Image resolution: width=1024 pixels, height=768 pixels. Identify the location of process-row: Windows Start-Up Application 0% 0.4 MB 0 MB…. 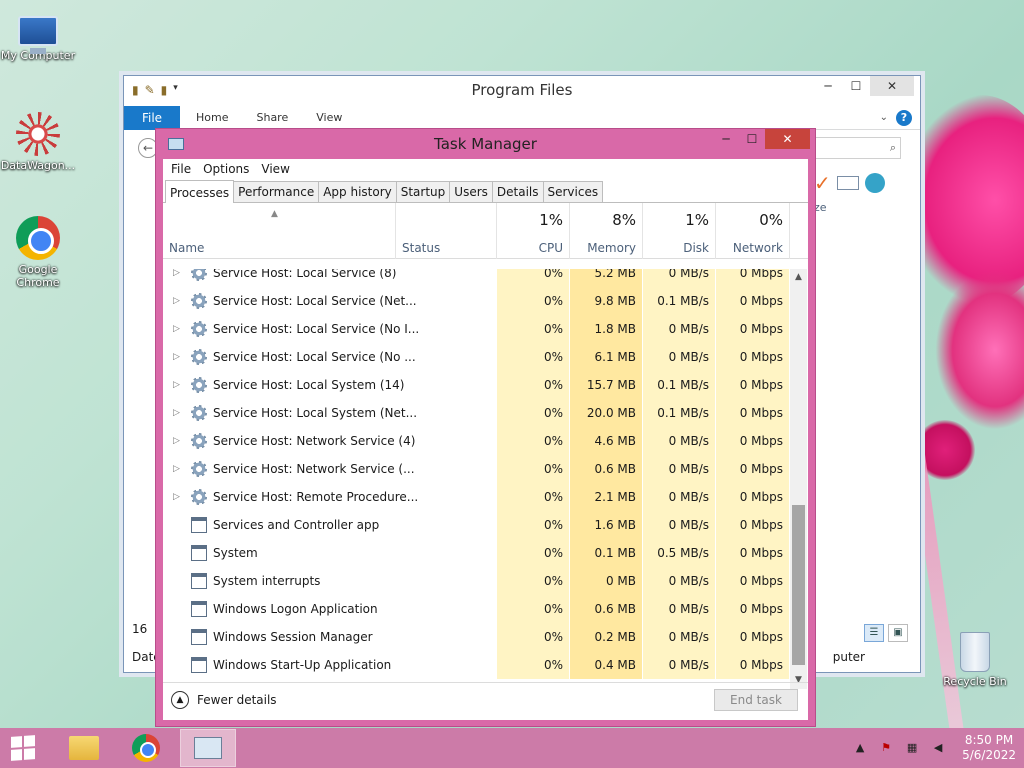
(476, 665).